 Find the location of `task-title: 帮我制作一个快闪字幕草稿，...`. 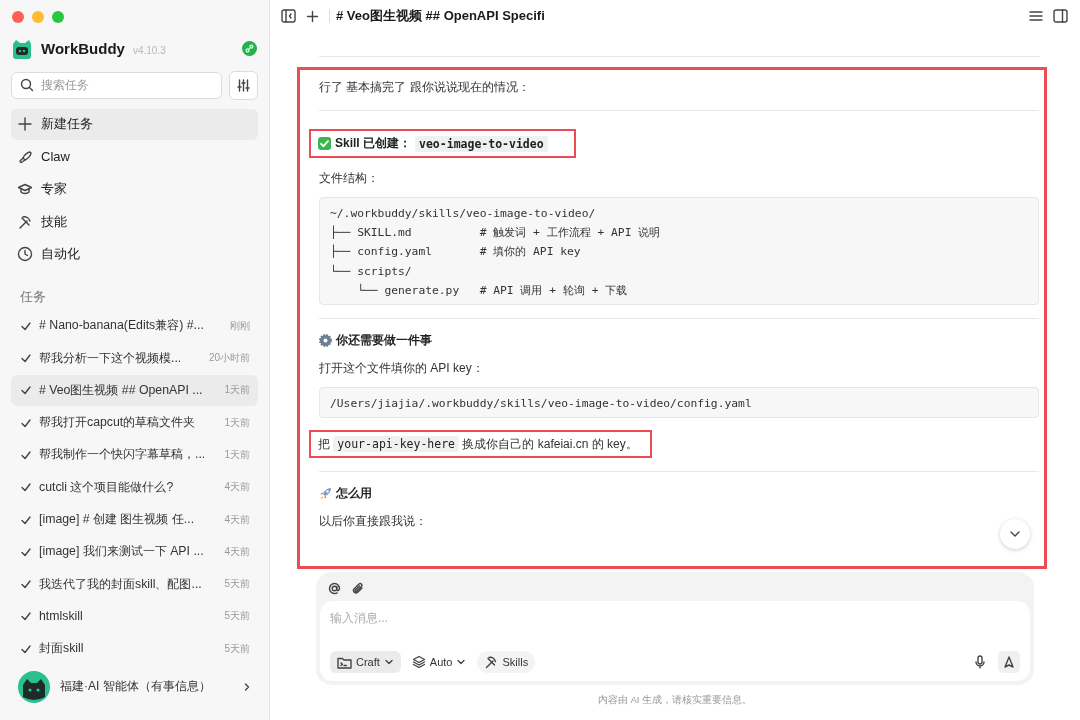

task-title: 帮我制作一个快闪字幕草稿，... is located at coordinates (123, 455).